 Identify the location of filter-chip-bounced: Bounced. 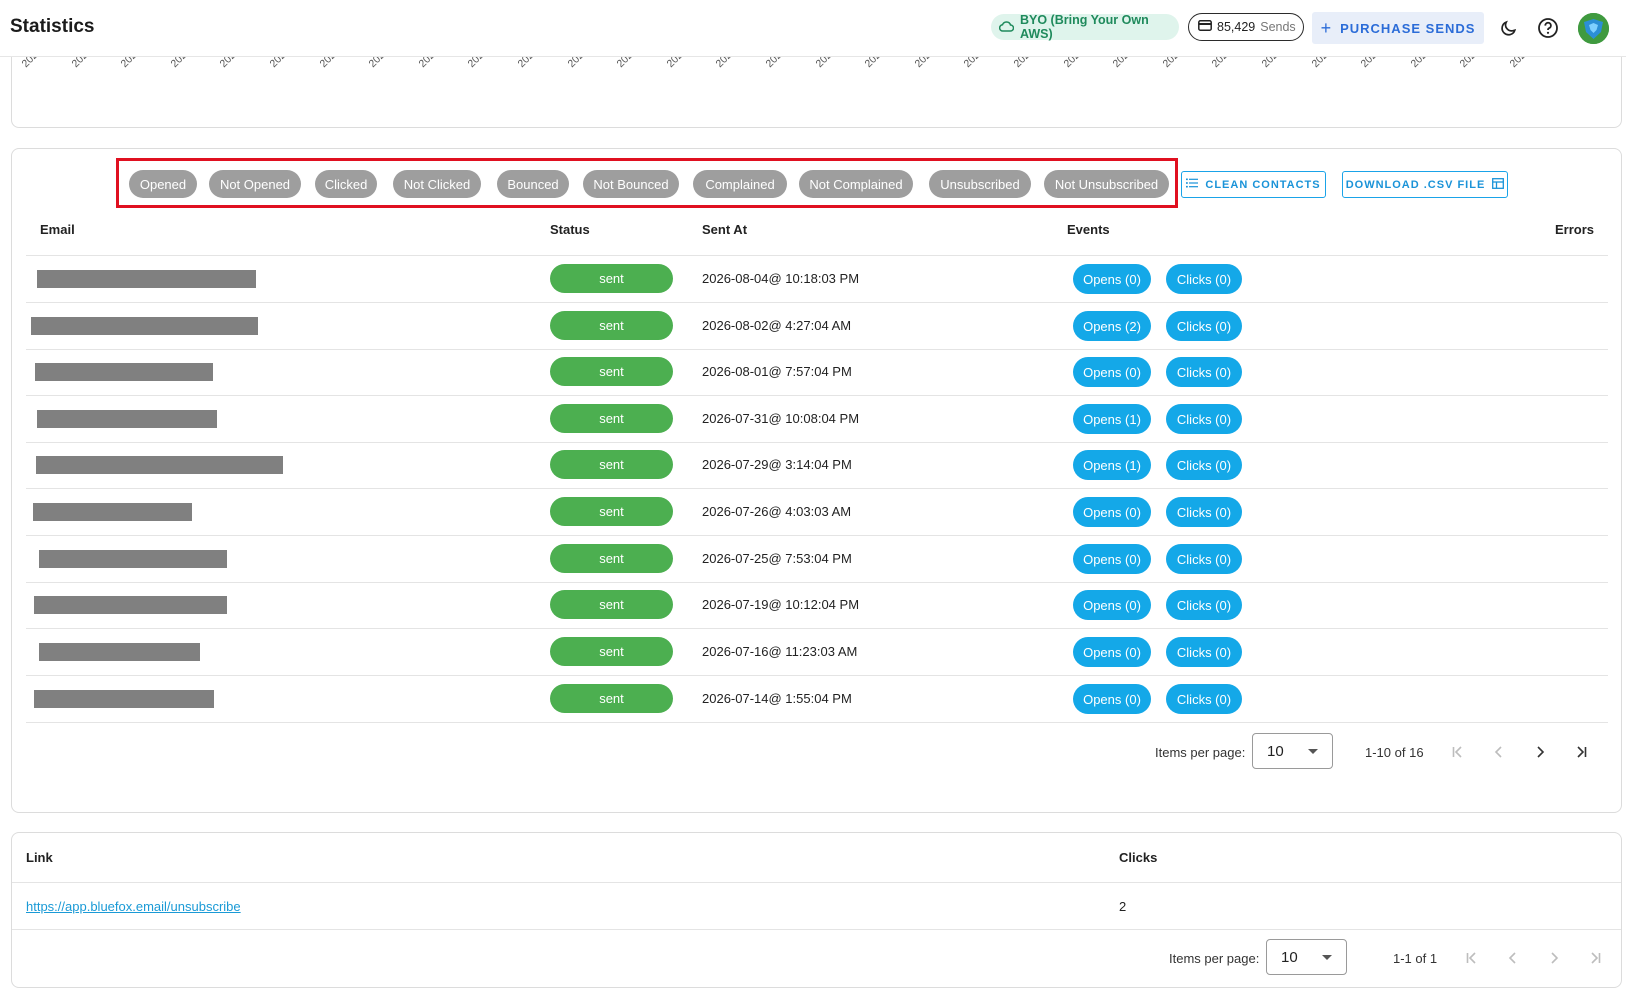
(533, 184).